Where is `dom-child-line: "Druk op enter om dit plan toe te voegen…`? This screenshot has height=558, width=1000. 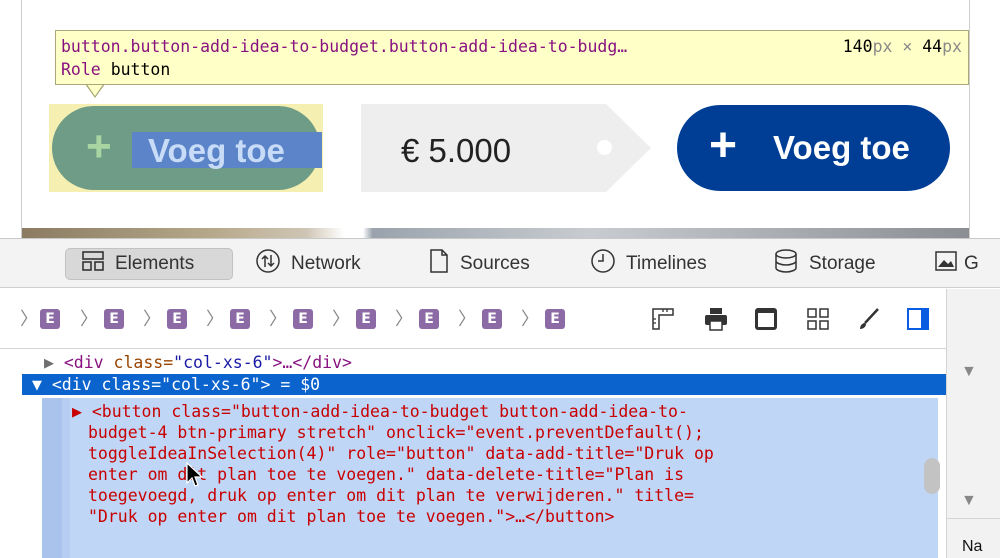 dom-child-line: "Druk op enter om dit plan toe te voegen… is located at coordinates (351, 516).